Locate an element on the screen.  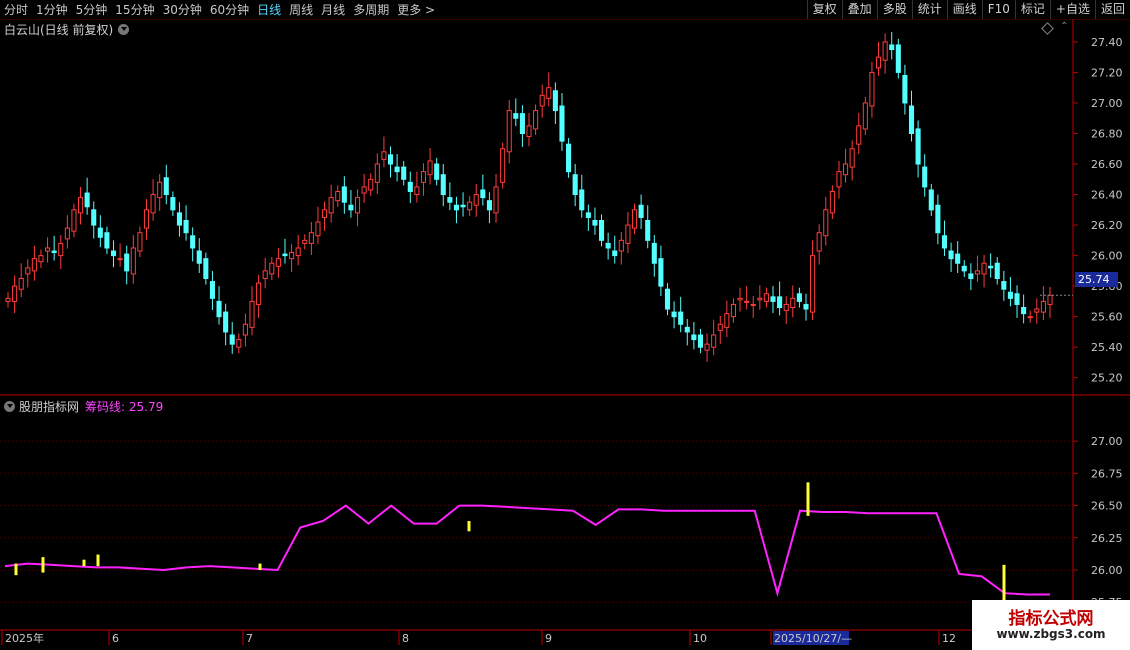
watermark-title: 指标公式网 is located at coordinates (1051, 619).